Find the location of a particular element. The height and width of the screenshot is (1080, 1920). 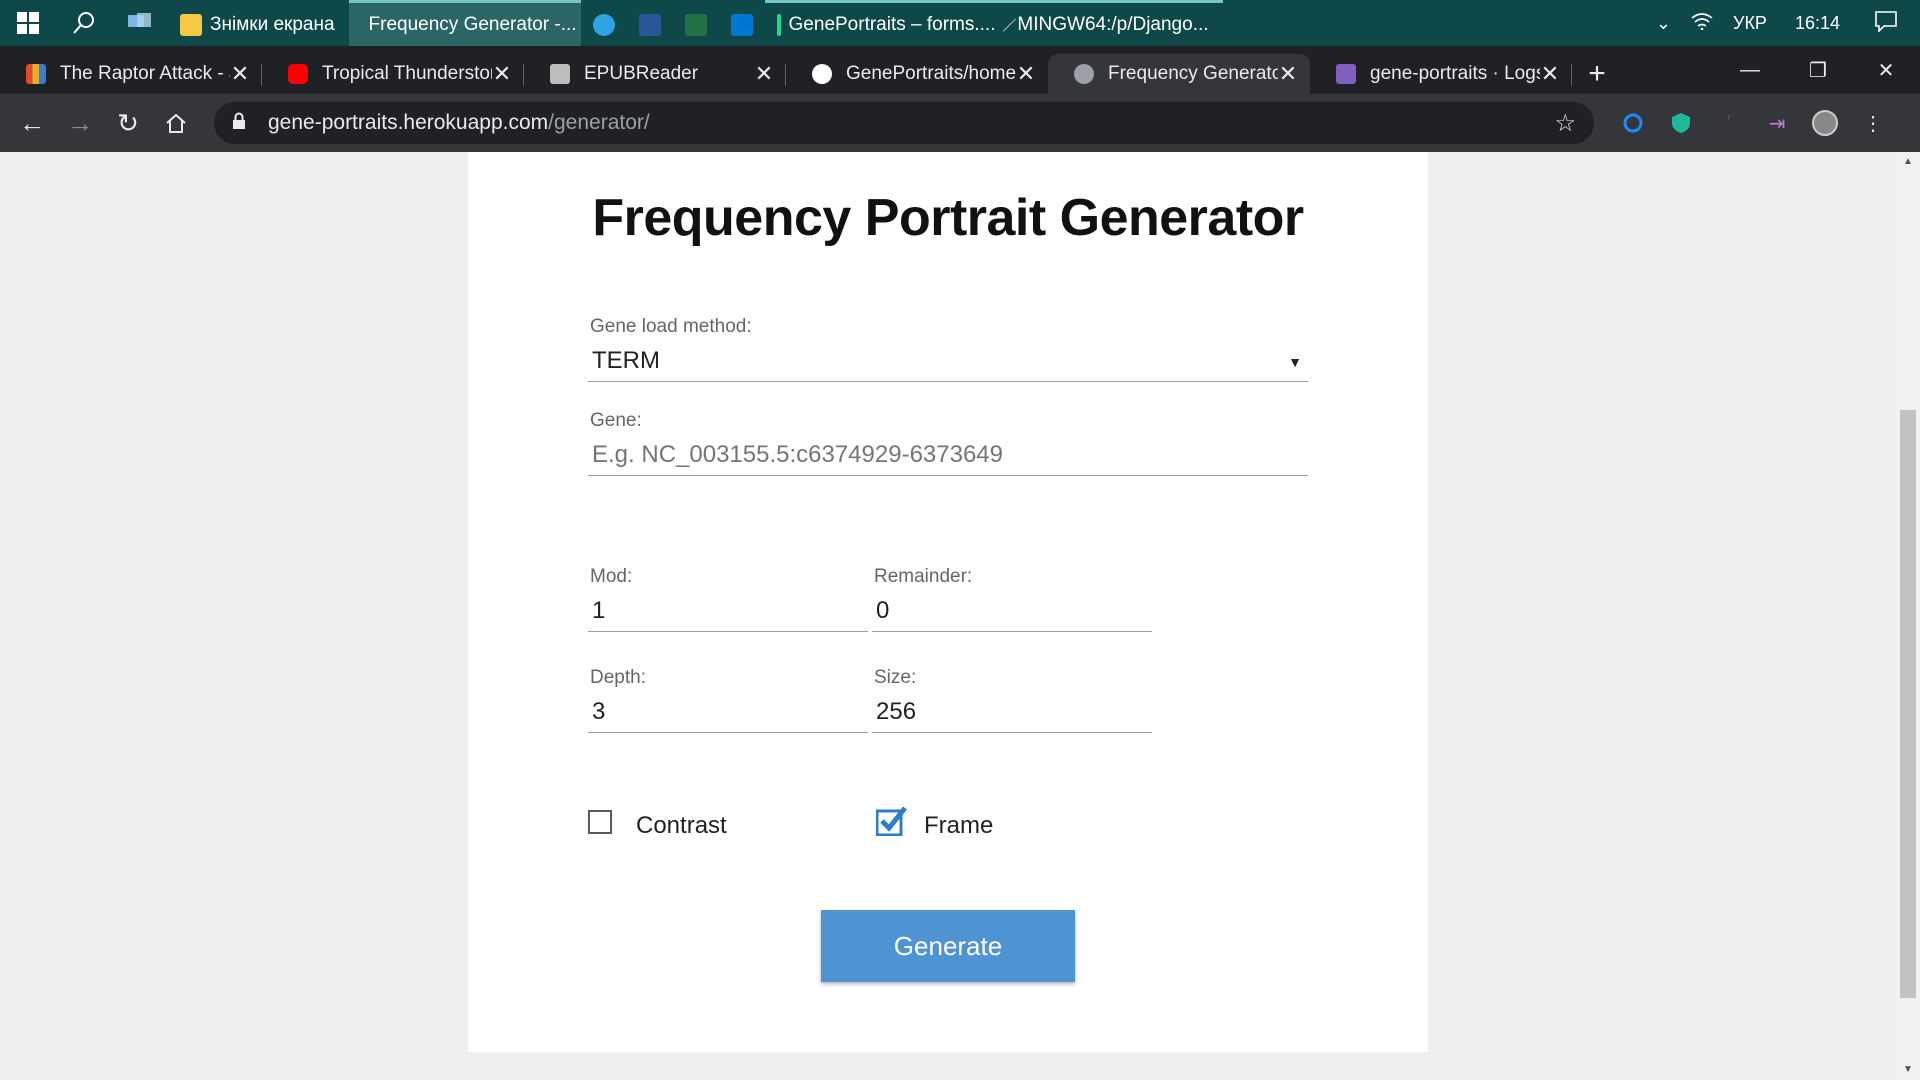

load-method-label: Gene load method: is located at coordinates (671, 326).